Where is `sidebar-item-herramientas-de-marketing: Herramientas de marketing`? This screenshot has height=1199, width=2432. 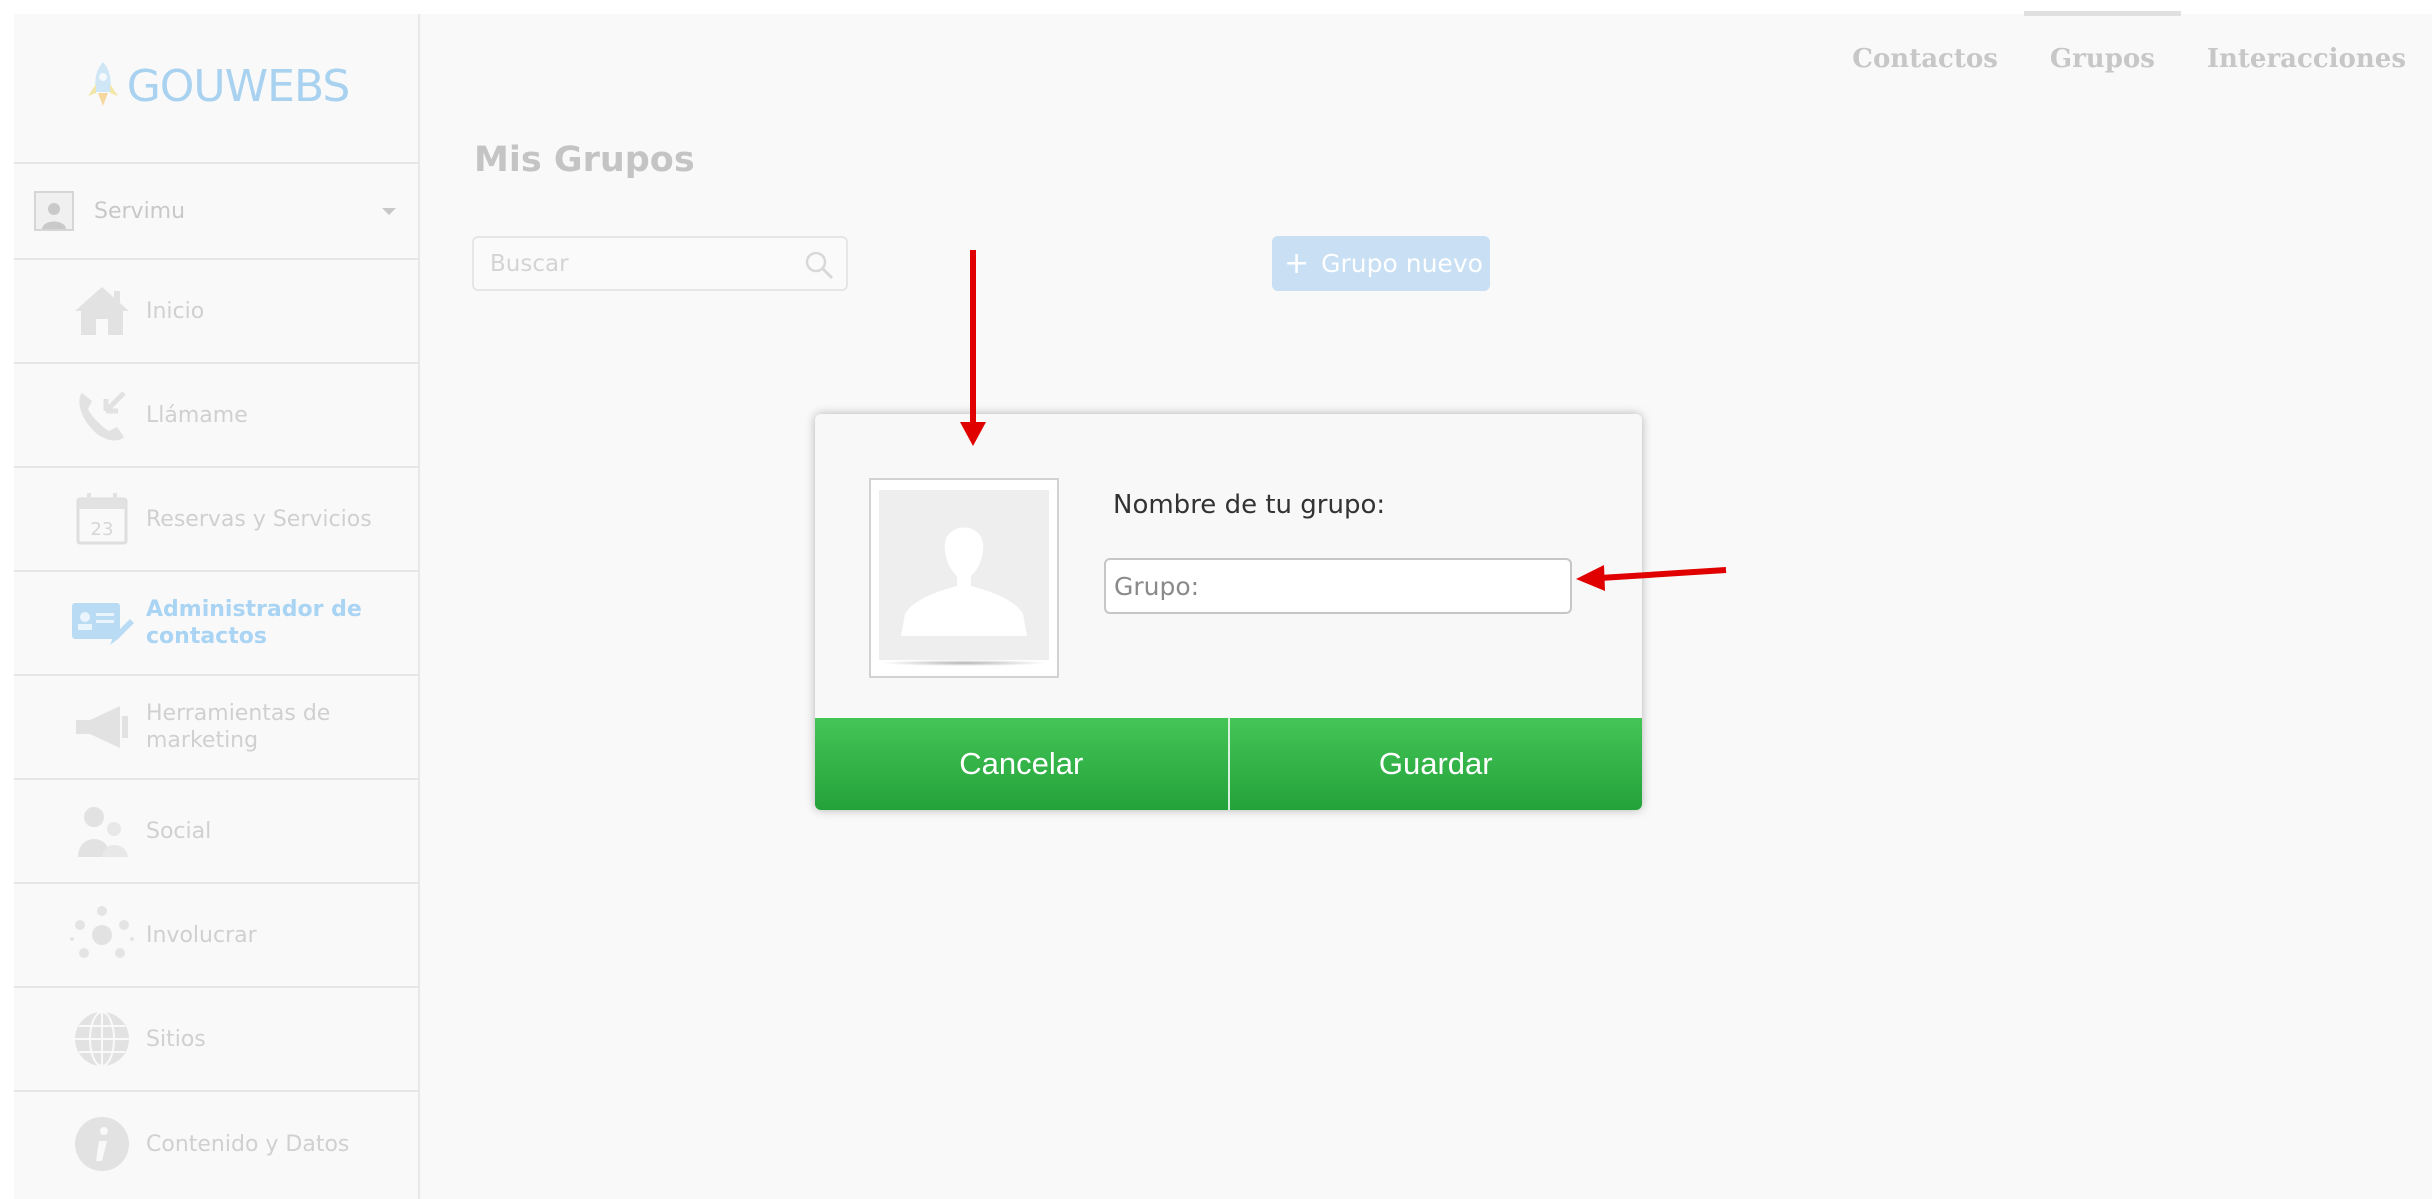 sidebar-item-herramientas-de-marketing: Herramientas de marketing is located at coordinates (216, 728).